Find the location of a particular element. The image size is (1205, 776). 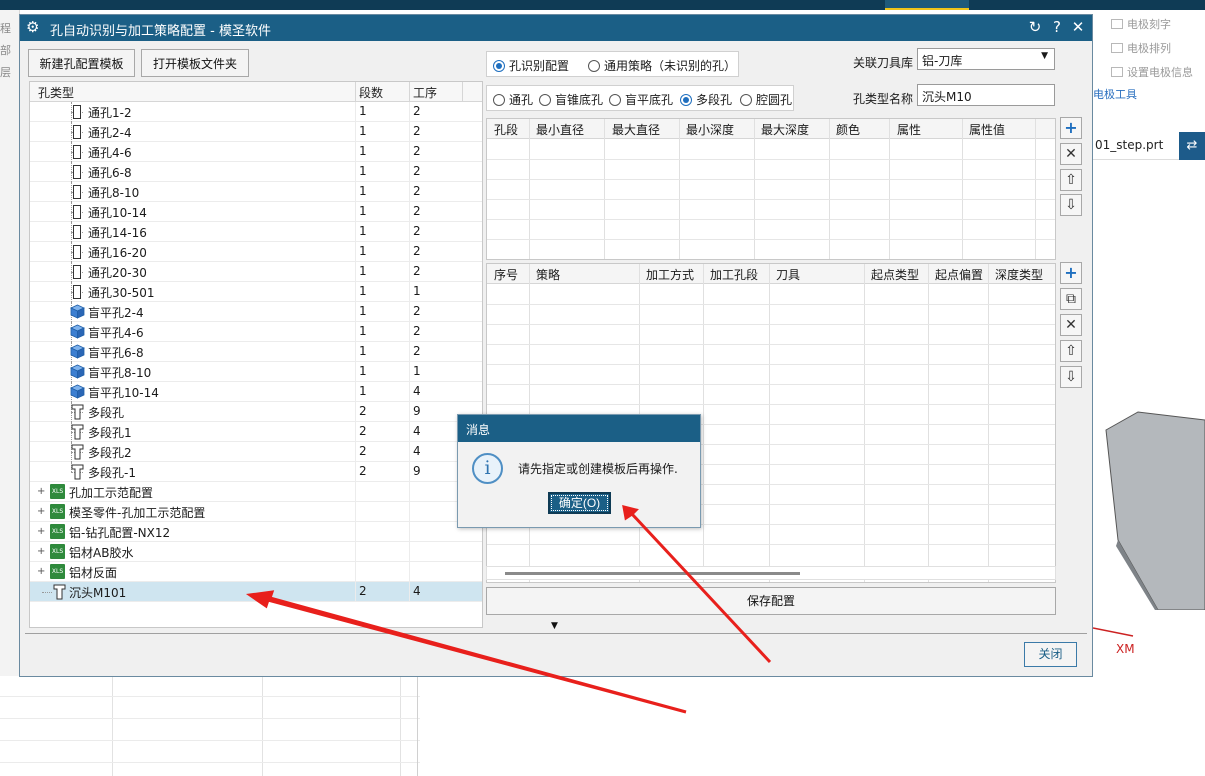

tree-row: 通孔2-4 1 2 is located at coordinates (256, 132).